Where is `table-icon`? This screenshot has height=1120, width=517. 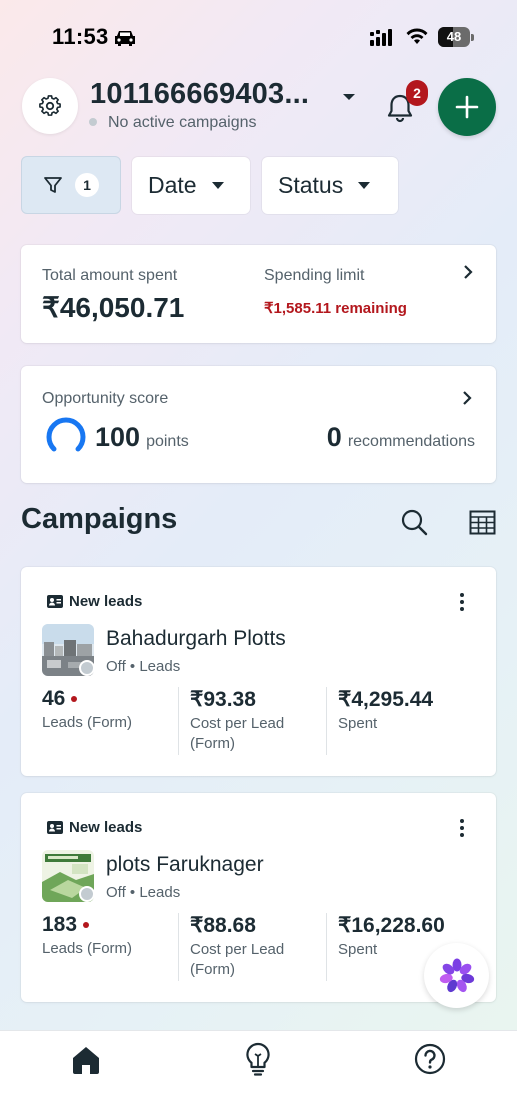 table-icon is located at coordinates (482, 522).